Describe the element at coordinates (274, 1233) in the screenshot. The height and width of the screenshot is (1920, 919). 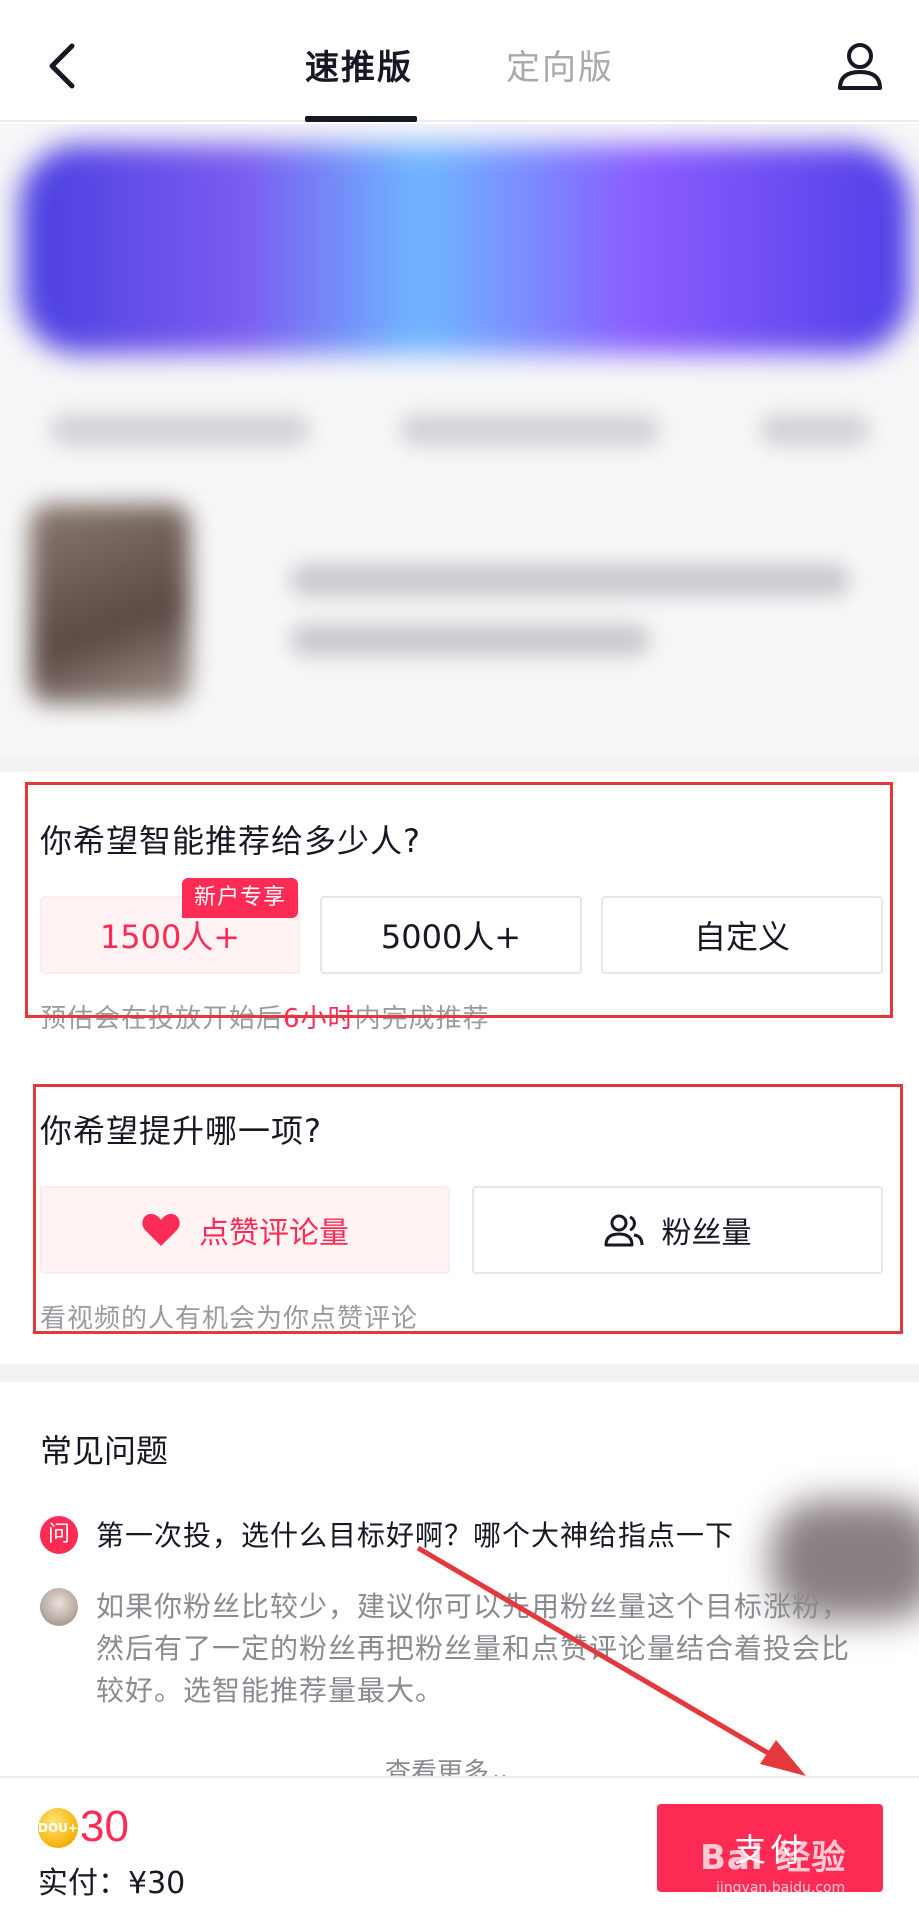
I see `goal-option-label: 点赞评论量` at that location.